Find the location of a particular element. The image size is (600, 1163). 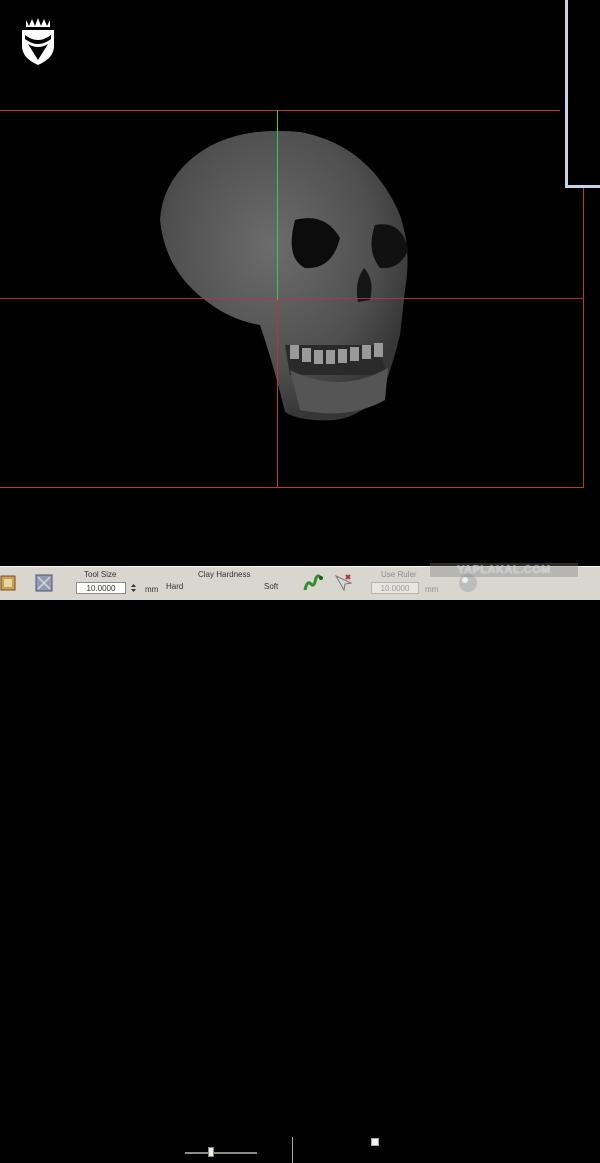

active-axis-line is located at coordinates (277, 205).